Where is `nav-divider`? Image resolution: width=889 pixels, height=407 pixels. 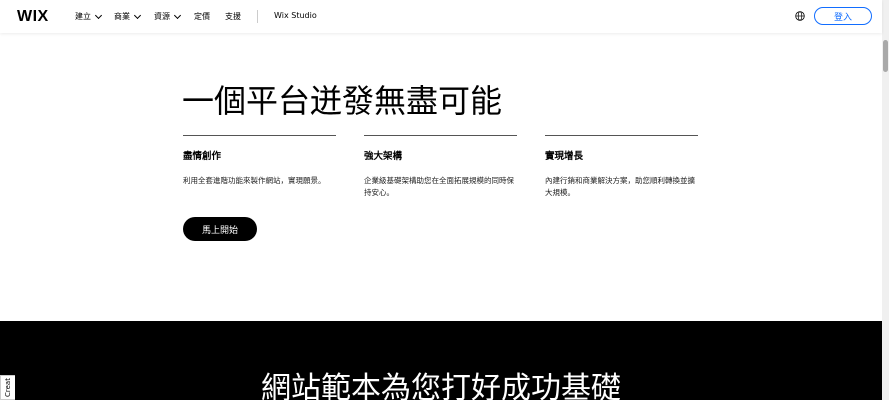 nav-divider is located at coordinates (257, 16).